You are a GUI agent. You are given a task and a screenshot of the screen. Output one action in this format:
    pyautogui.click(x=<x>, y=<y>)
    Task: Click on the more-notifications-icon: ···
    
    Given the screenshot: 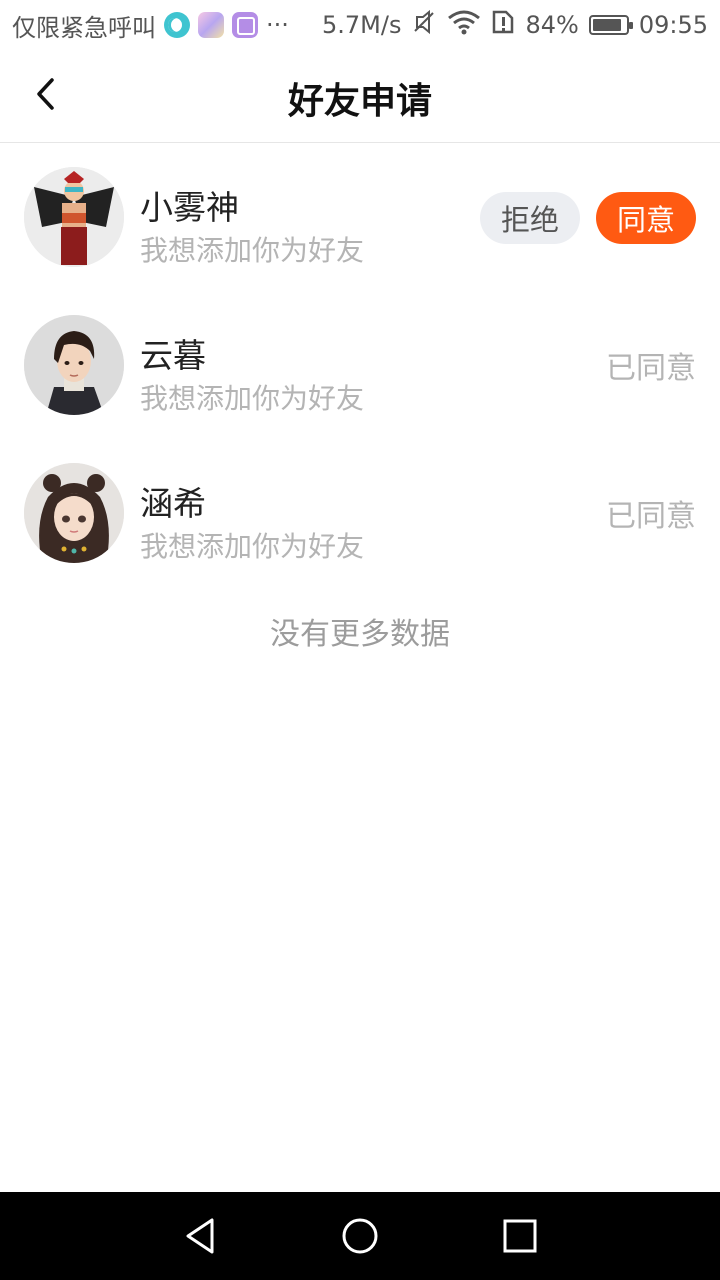 What is the action you would take?
    pyautogui.click(x=277, y=25)
    